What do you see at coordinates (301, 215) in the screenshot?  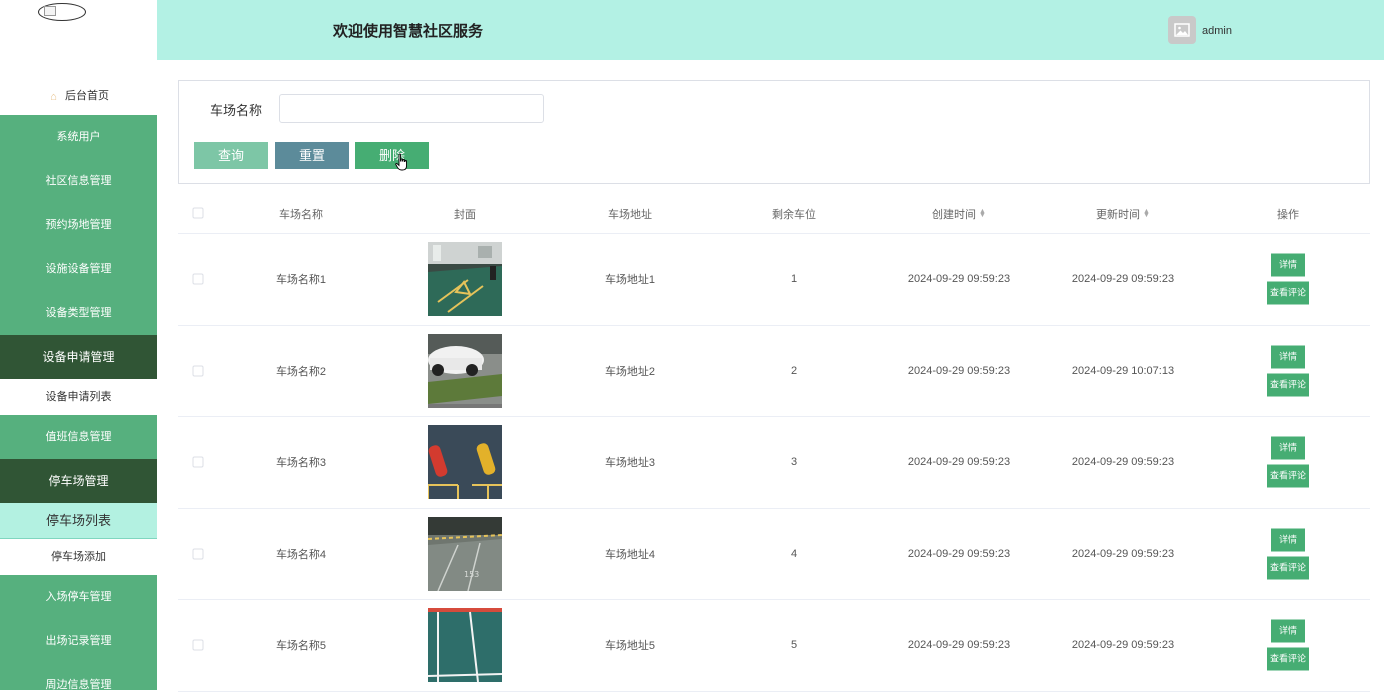 I see `header-name: 车场名称` at bounding box center [301, 215].